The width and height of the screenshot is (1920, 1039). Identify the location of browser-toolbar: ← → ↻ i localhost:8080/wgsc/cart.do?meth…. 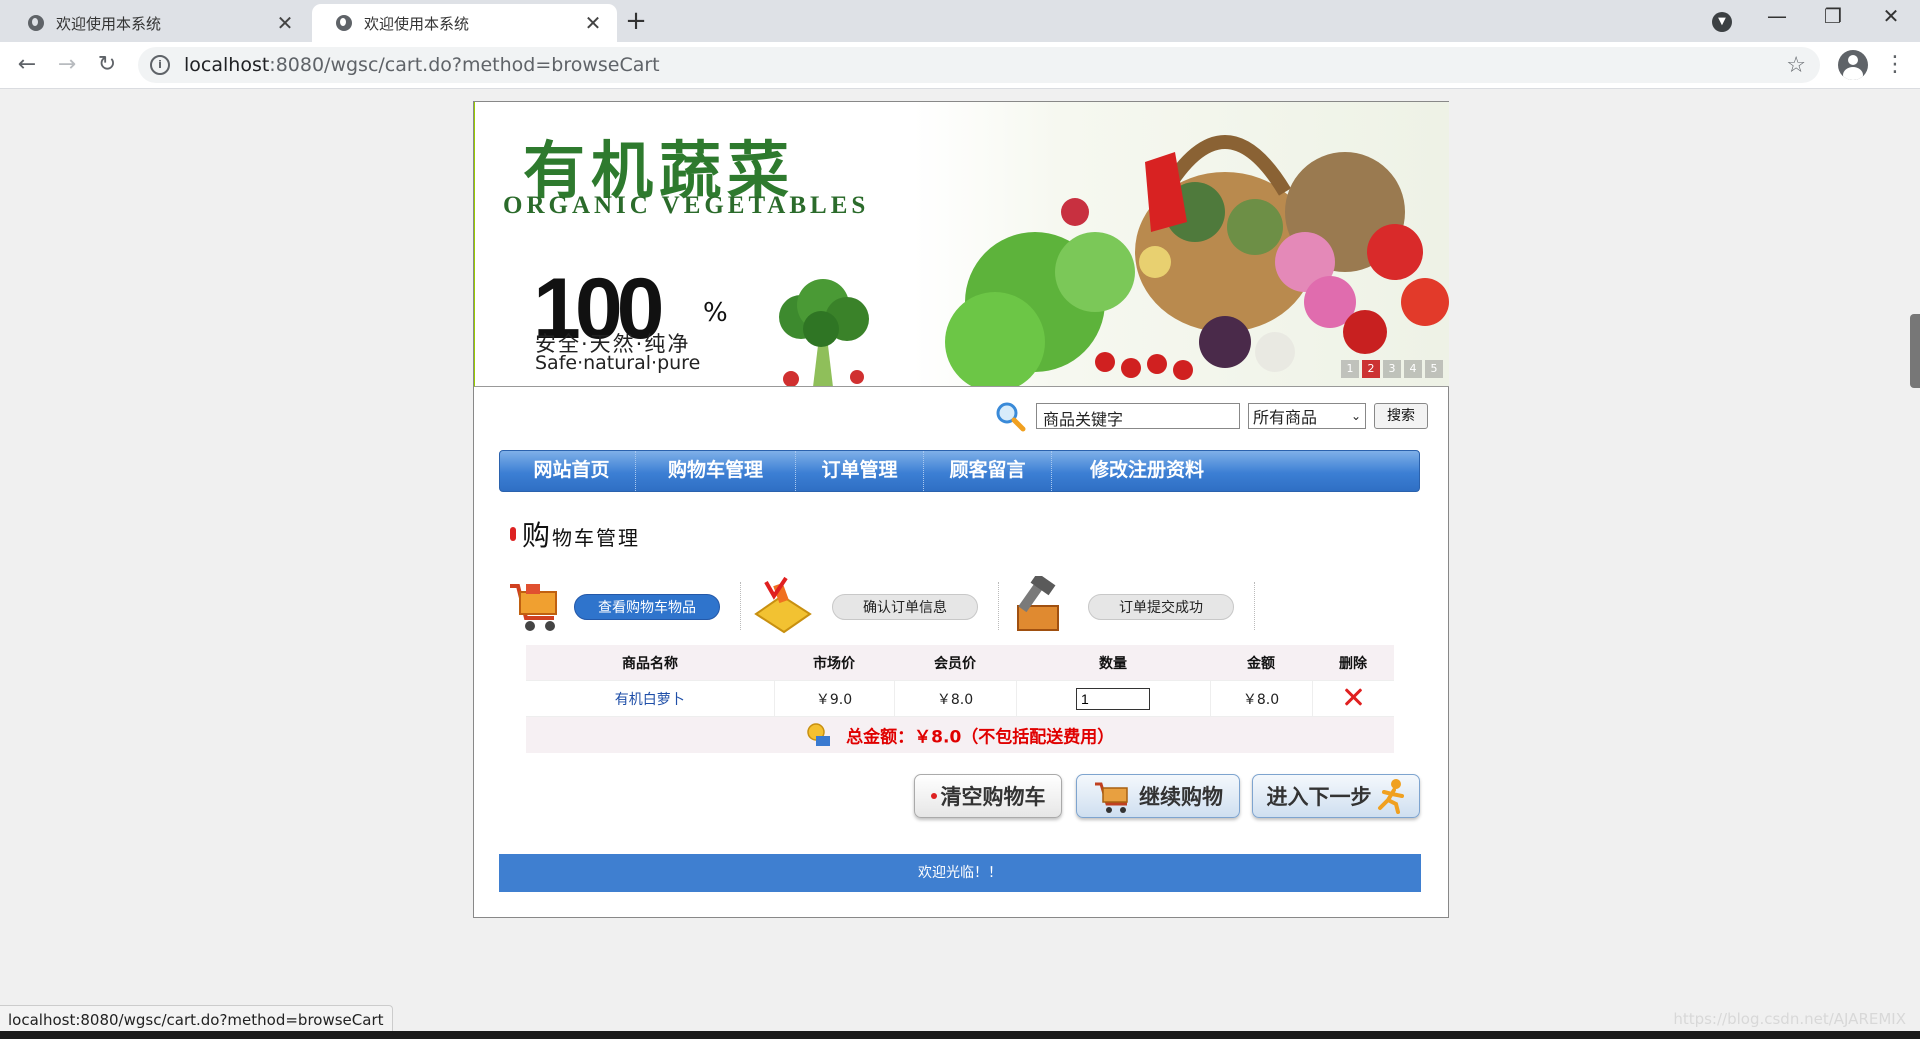
(960, 65).